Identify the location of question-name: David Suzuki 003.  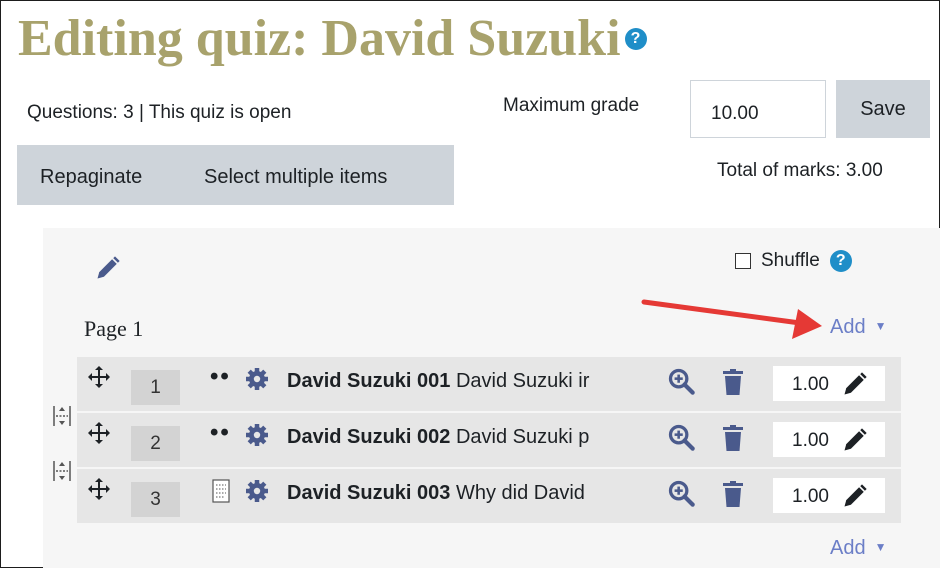
(369, 493).